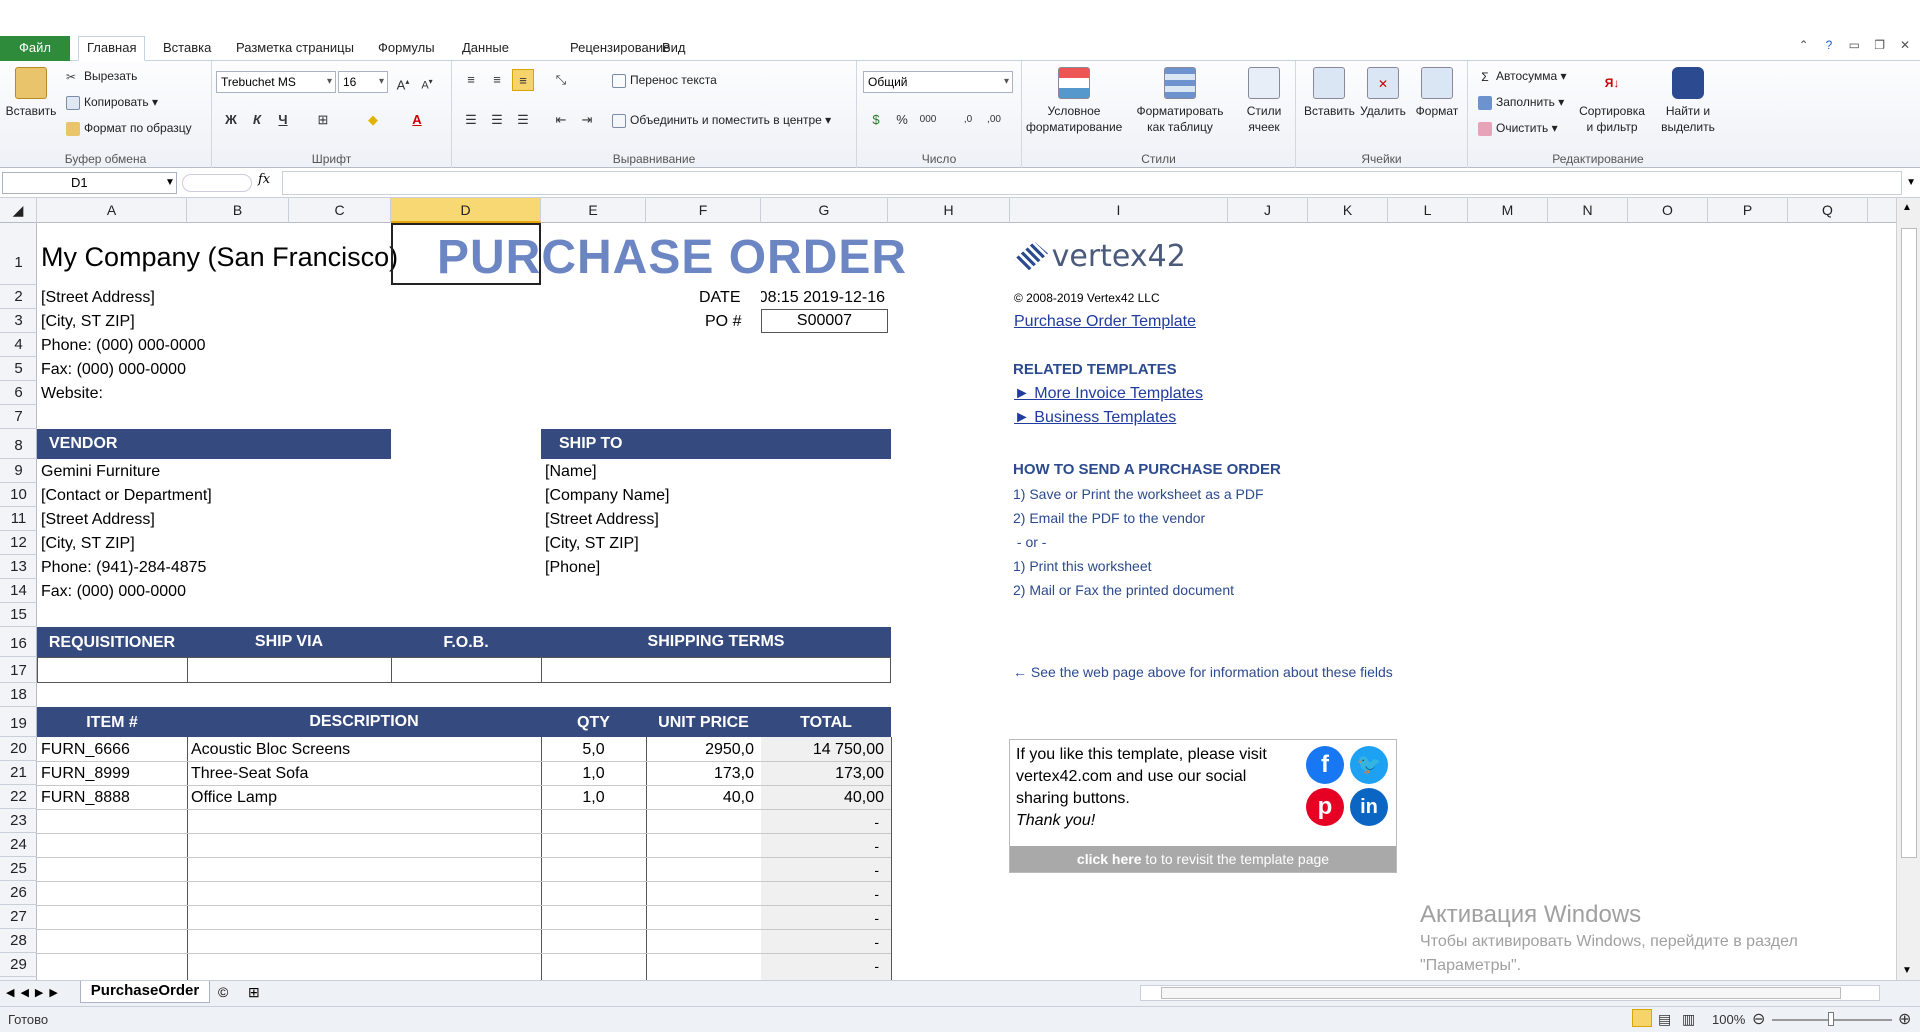 The height and width of the screenshot is (1032, 1920). I want to click on restore-icon: ❐, so click(1880, 45).